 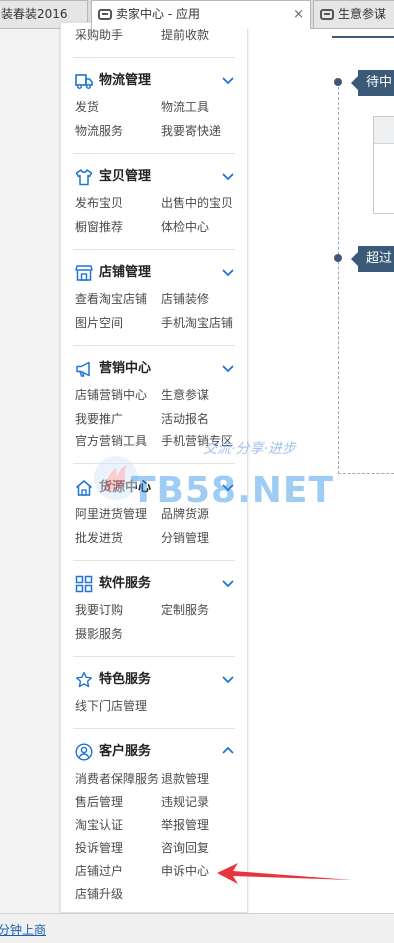 I want to click on menu-link: 提前收款, so click(x=185, y=35).